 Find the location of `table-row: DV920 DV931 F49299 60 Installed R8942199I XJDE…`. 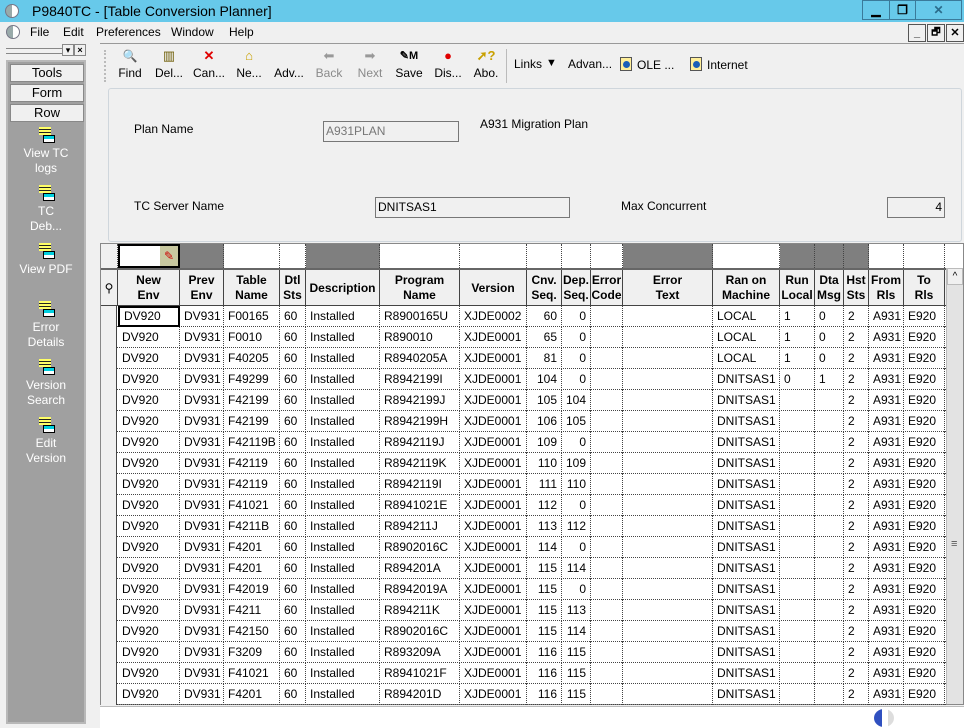

table-row: DV920 DV931 F49299 60 Installed R8942199I XJDE… is located at coordinates (523, 379).